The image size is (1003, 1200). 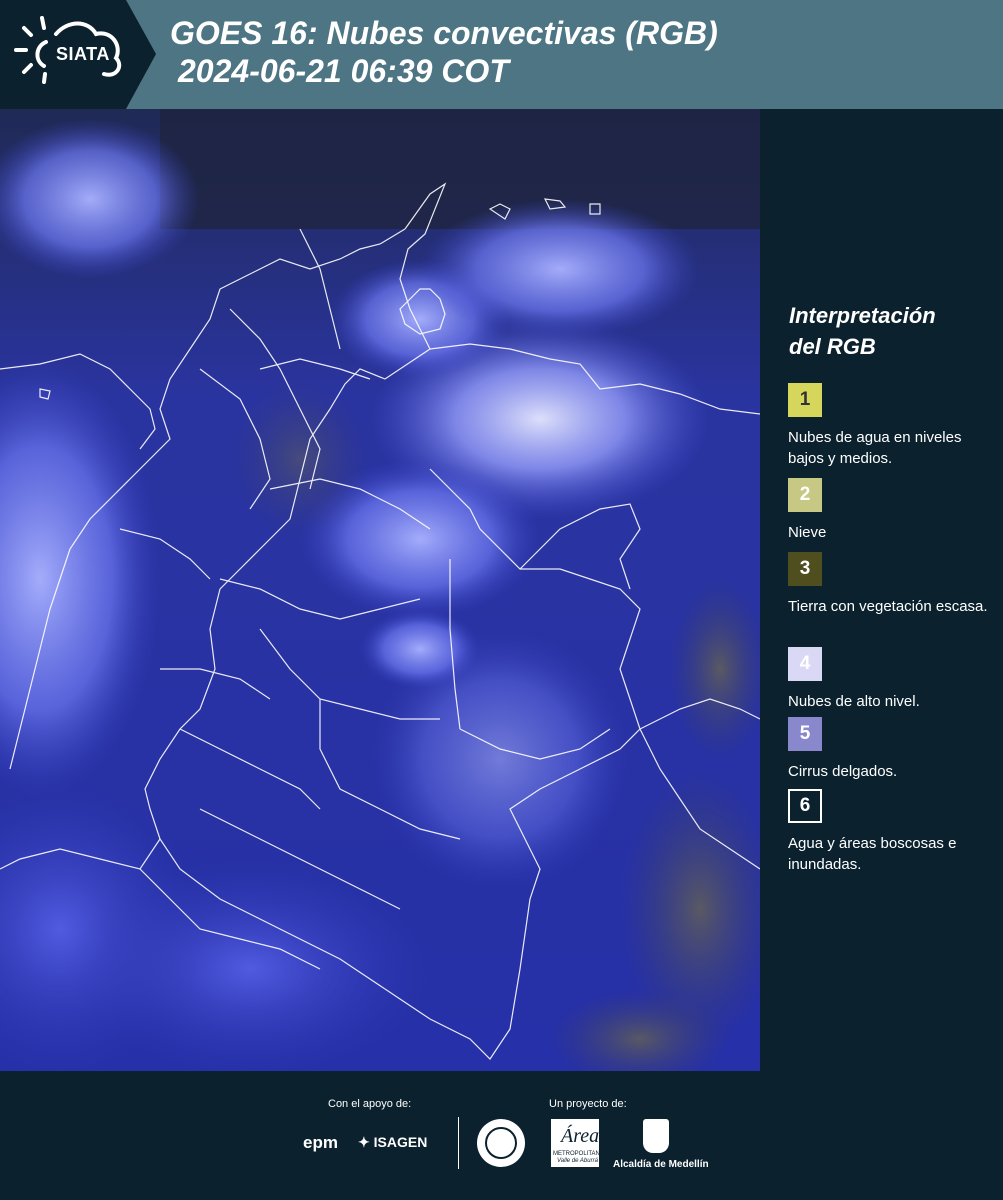 What do you see at coordinates (843, 771) in the screenshot?
I see `legend-label: Cirrus delgados.` at bounding box center [843, 771].